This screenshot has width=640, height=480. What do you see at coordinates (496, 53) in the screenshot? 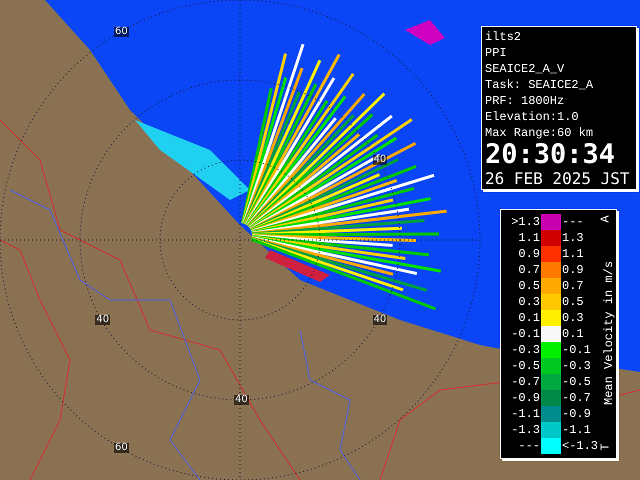
I see `info-text: PPI` at bounding box center [496, 53].